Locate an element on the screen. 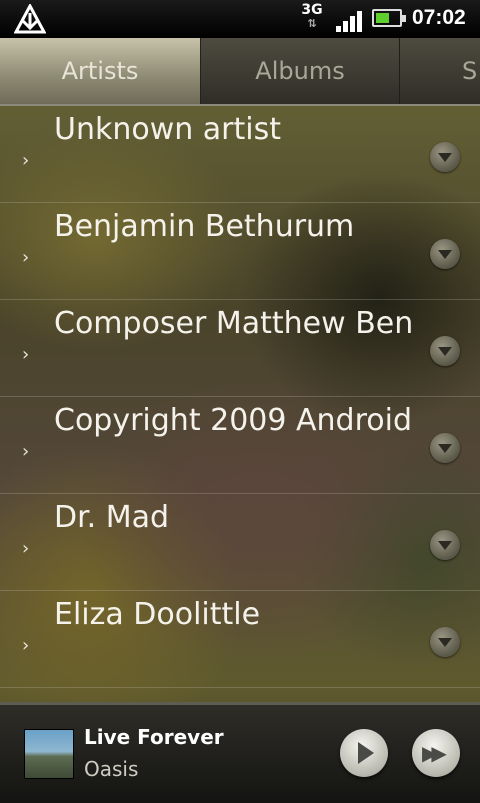 This screenshot has height=803, width=480. network-type-indicator: 3G ⇅ is located at coordinates (312, 18).